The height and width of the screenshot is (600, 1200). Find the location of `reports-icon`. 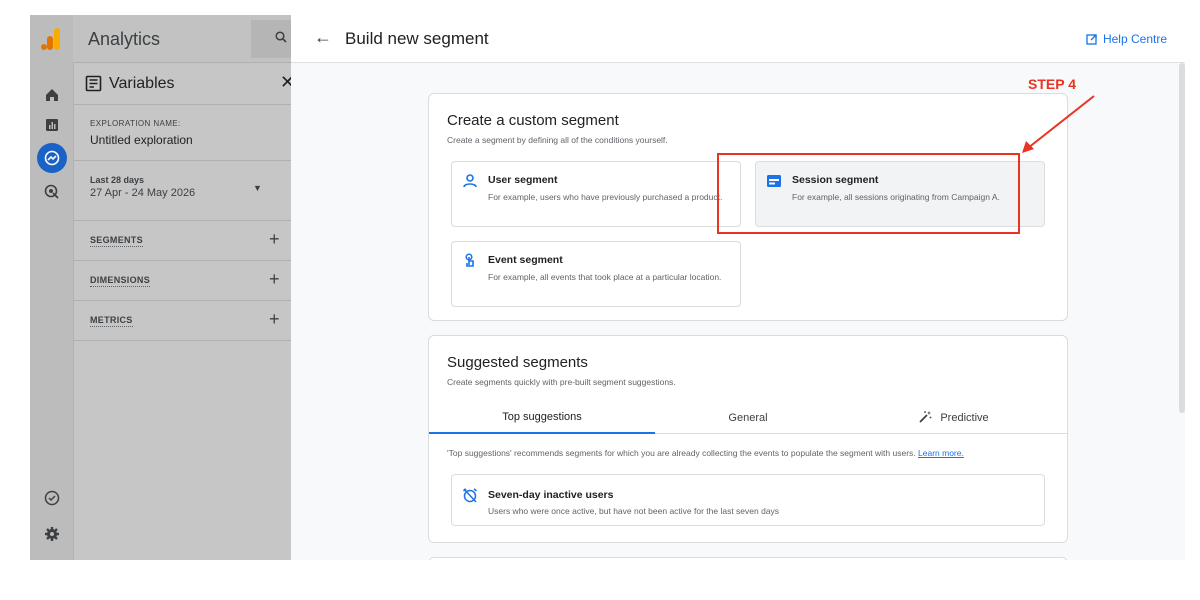

reports-icon is located at coordinates (52, 125).